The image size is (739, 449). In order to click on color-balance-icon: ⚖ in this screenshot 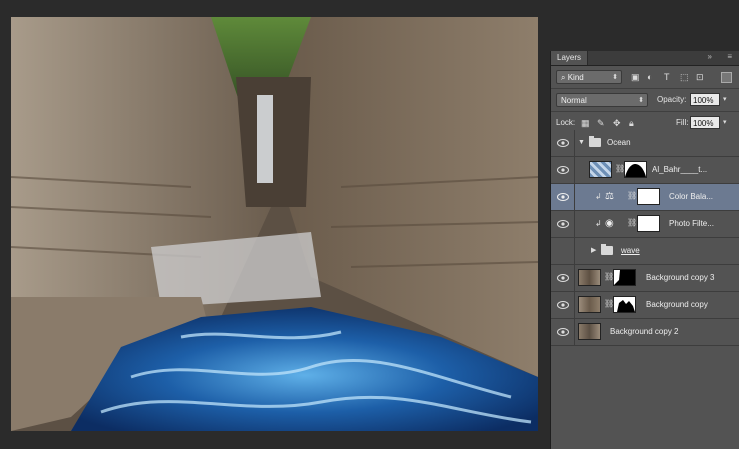, I will do `click(609, 196)`.